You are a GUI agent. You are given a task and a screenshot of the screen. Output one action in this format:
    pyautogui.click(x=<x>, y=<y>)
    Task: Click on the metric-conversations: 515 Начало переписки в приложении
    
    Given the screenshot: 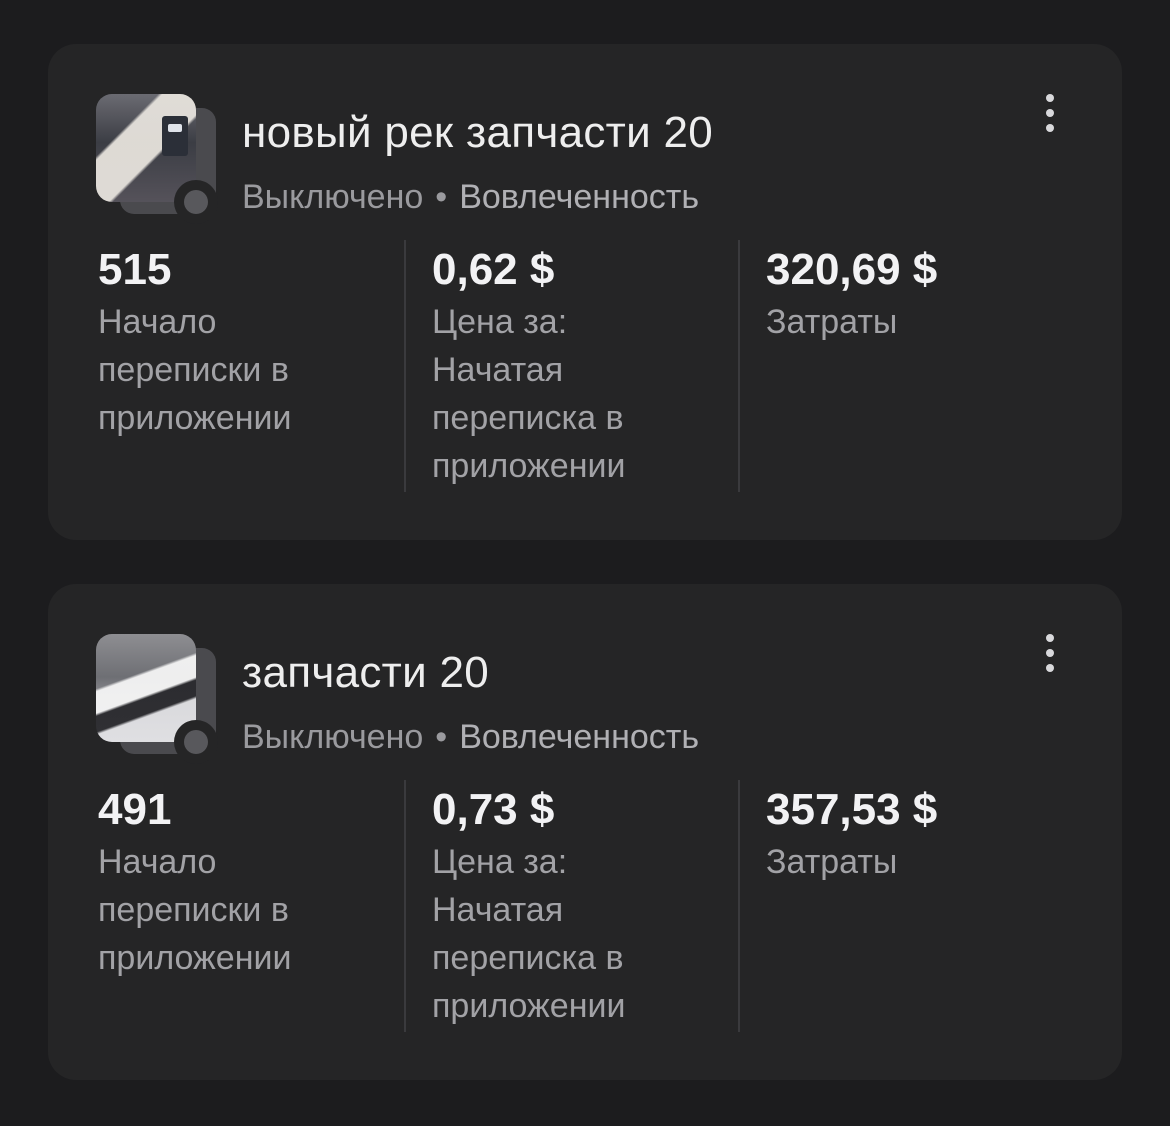 What is the action you would take?
    pyautogui.click(x=248, y=366)
    